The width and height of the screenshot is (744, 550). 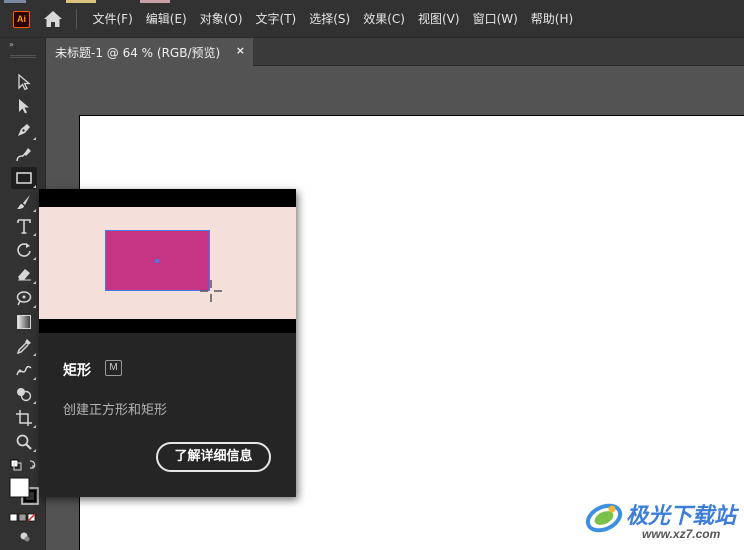 I want to click on pen-tool, so click(x=24, y=130).